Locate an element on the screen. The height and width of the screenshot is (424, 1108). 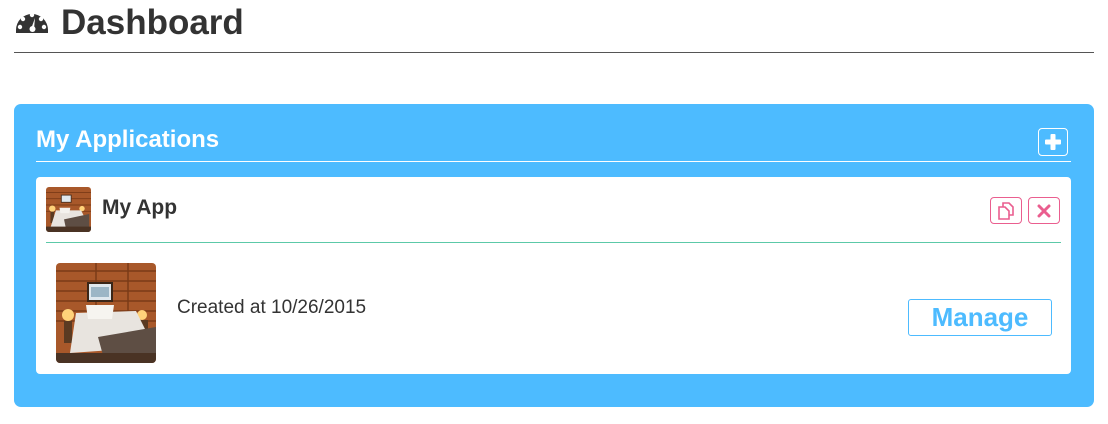
copy-app-button is located at coordinates (1006, 210).